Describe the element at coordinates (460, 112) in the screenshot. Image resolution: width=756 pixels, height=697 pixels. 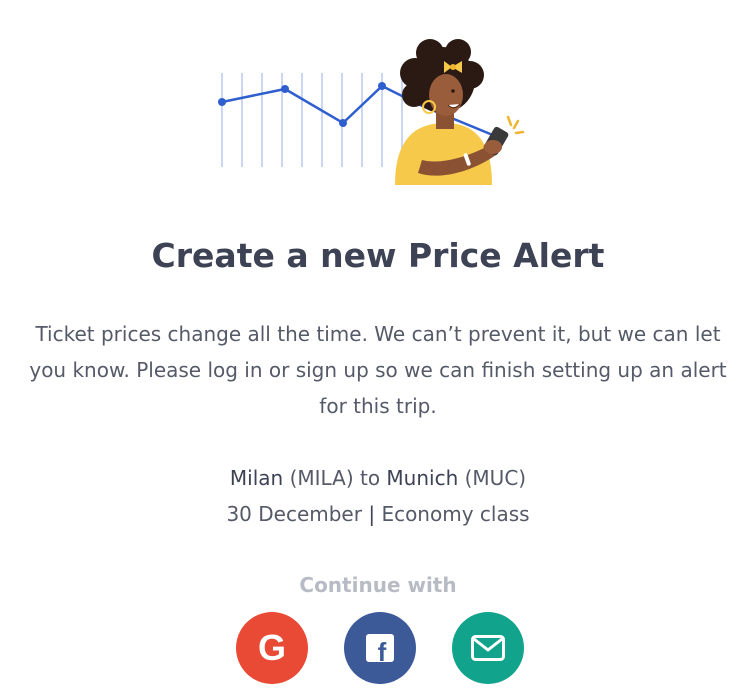
I see `woman-with-phone-illustration` at that location.